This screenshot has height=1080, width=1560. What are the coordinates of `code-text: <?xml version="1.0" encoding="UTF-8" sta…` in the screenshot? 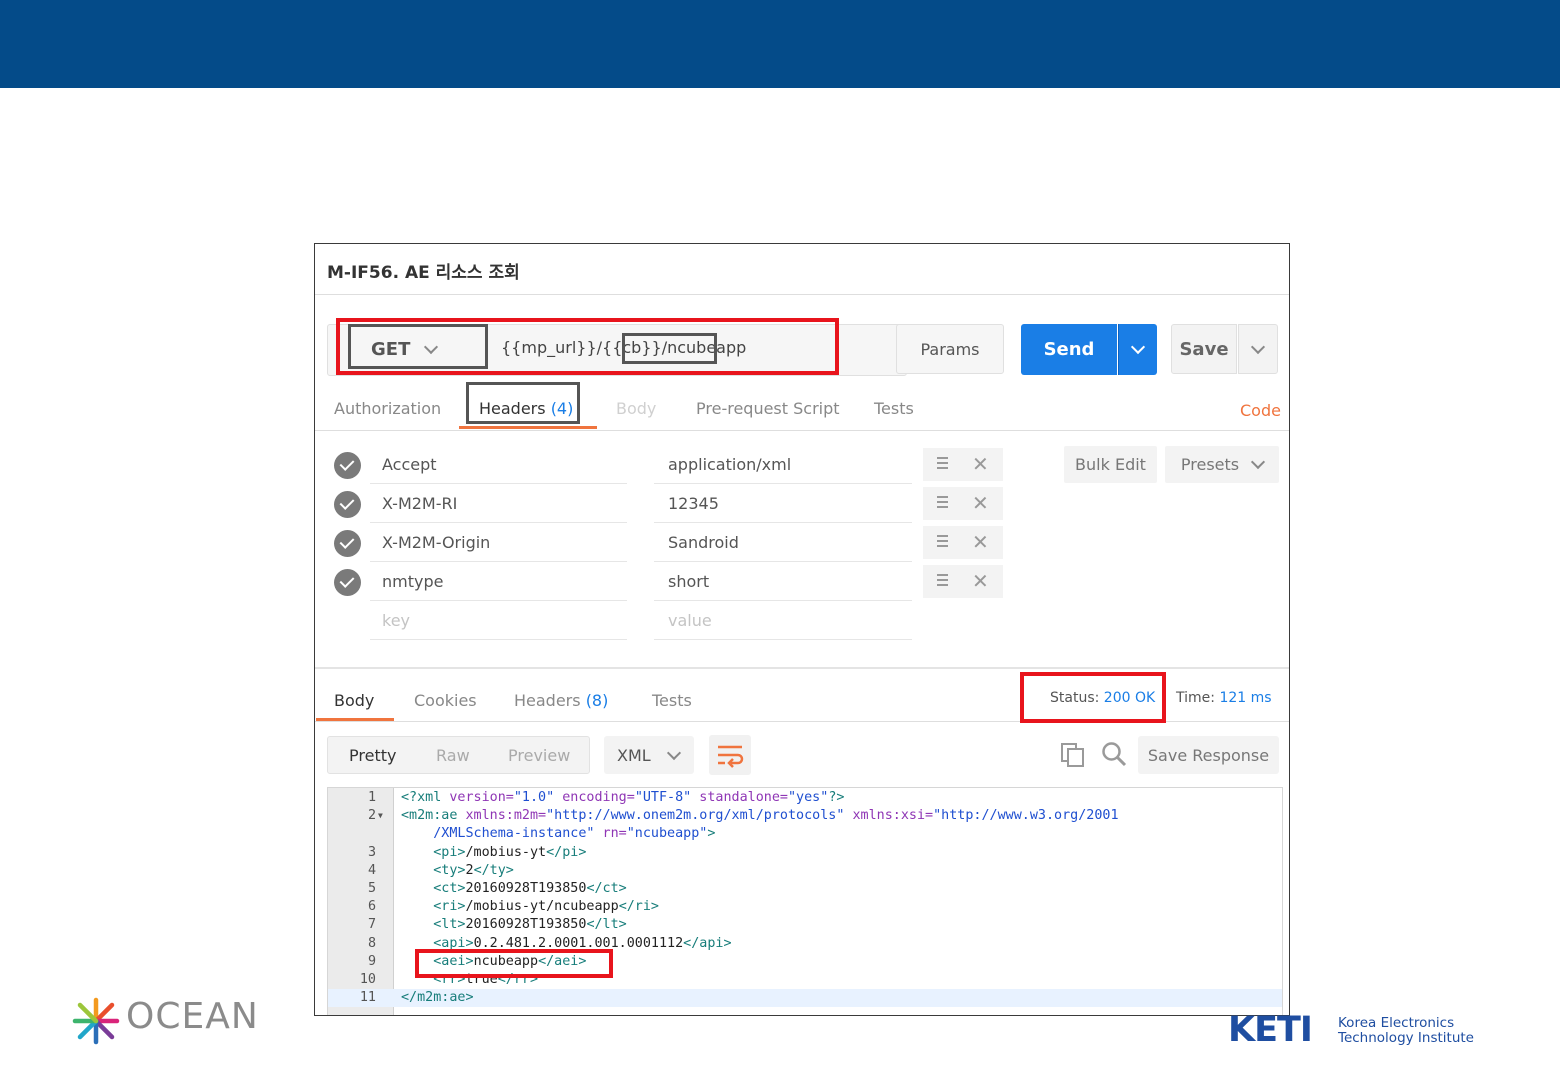 It's located at (623, 797).